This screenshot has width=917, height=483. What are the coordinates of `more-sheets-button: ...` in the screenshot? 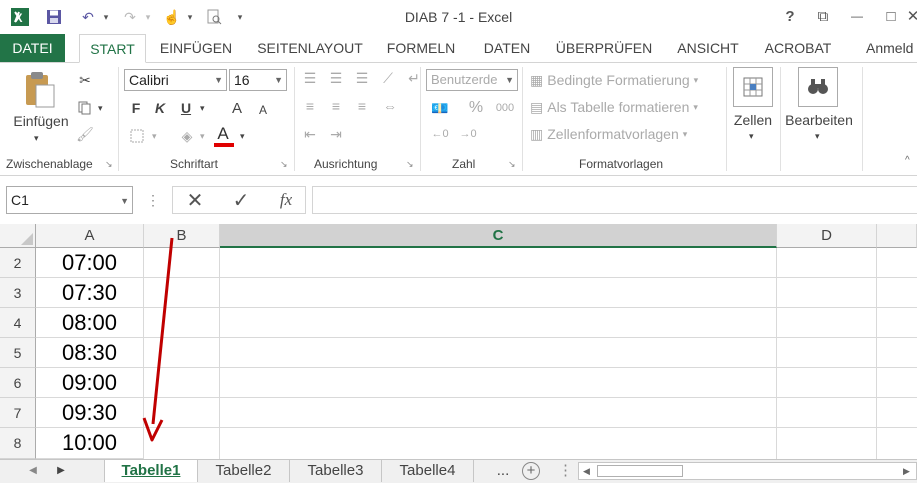 It's located at (503, 471).